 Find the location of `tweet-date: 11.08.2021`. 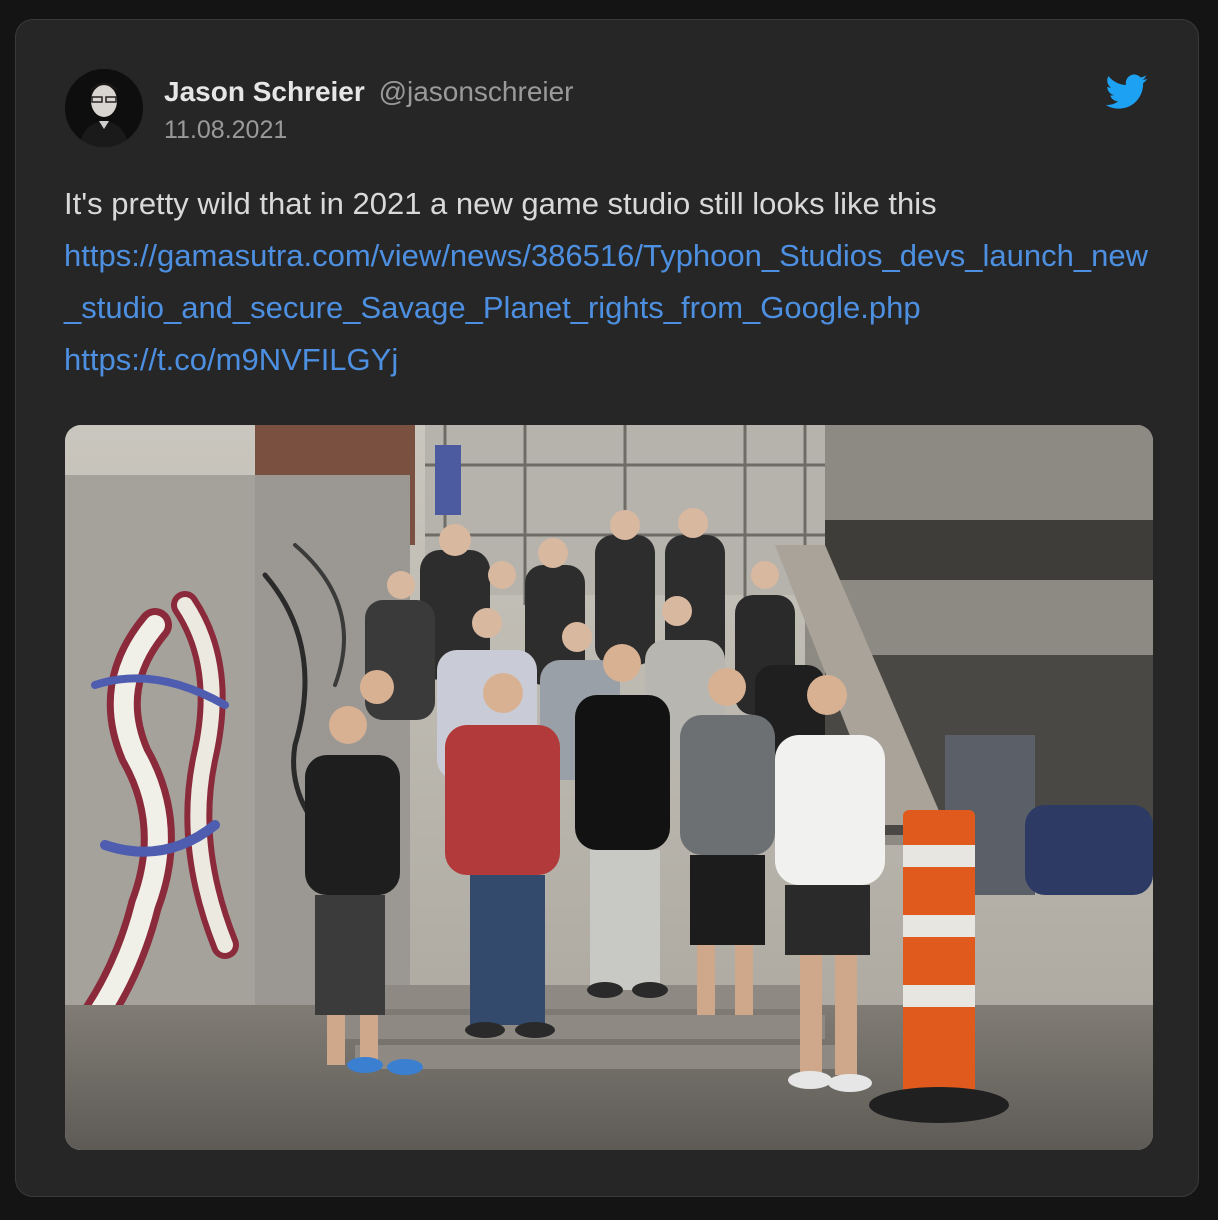

tweet-date: 11.08.2021 is located at coordinates (225, 130).